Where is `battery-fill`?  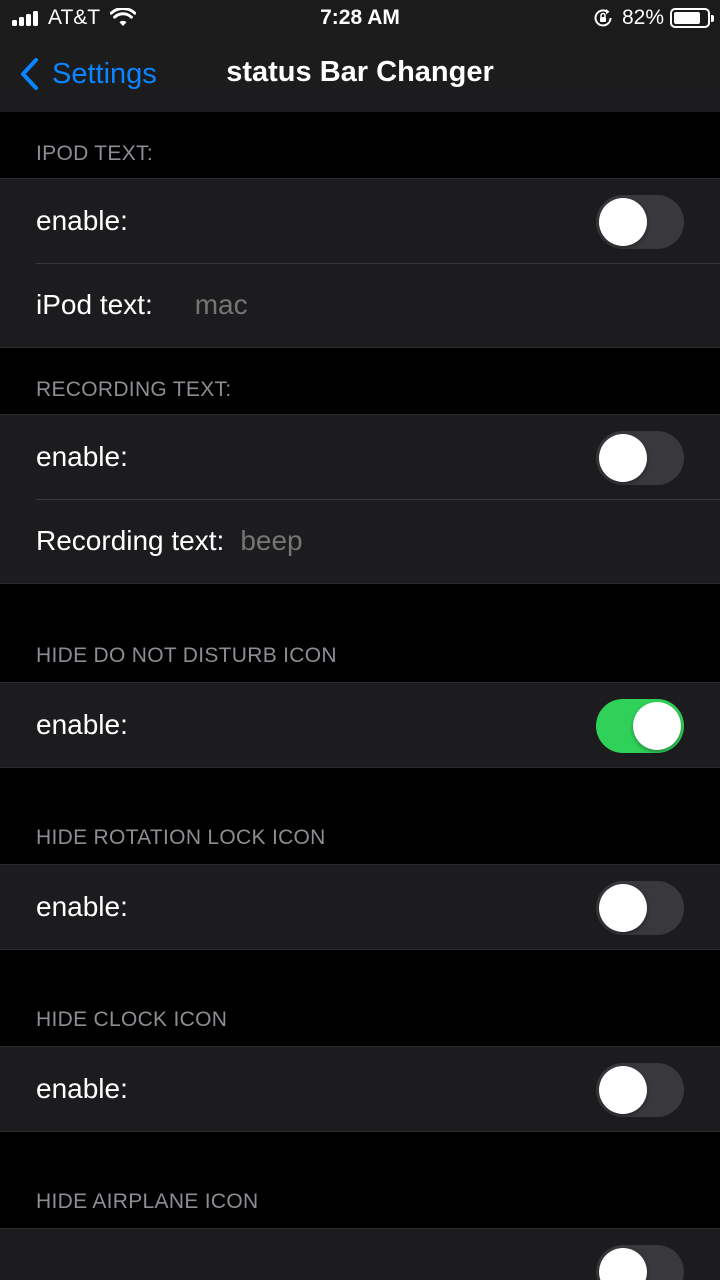 battery-fill is located at coordinates (687, 18).